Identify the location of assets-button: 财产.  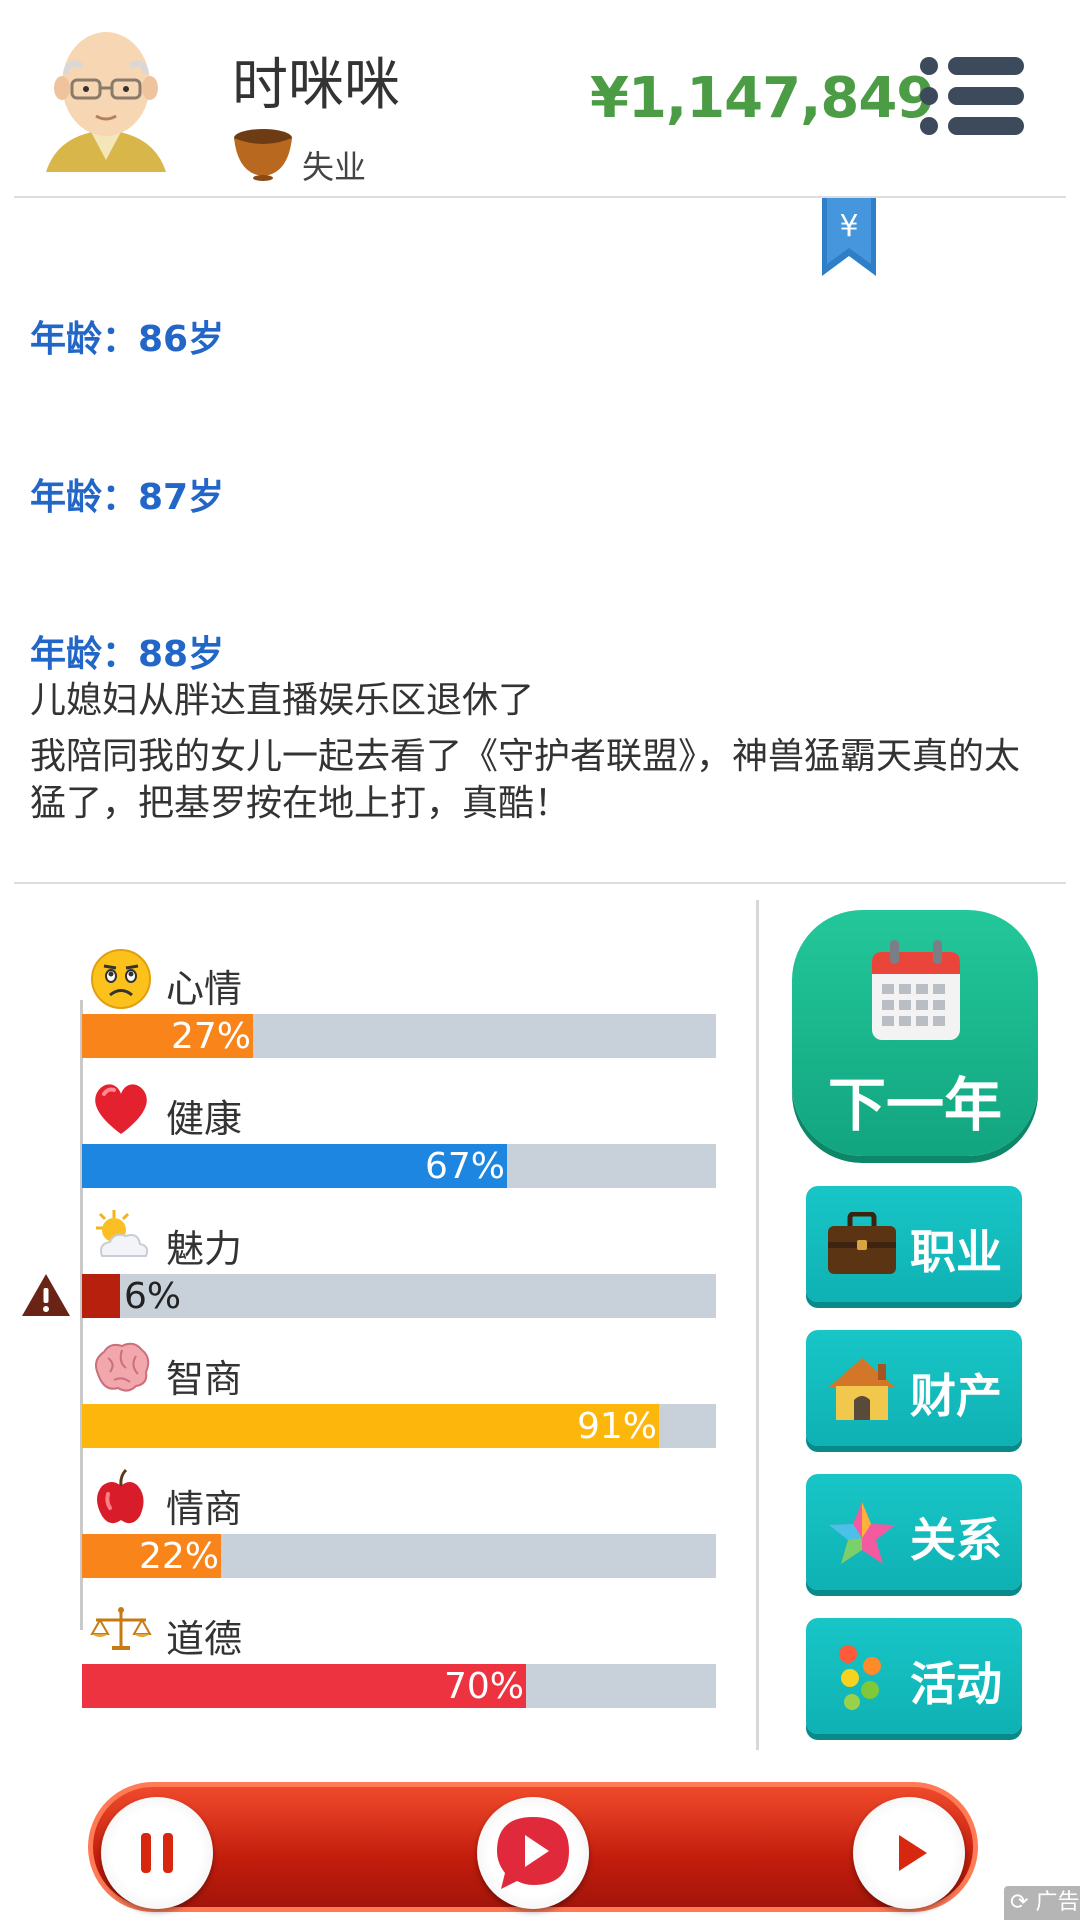
(914, 1388).